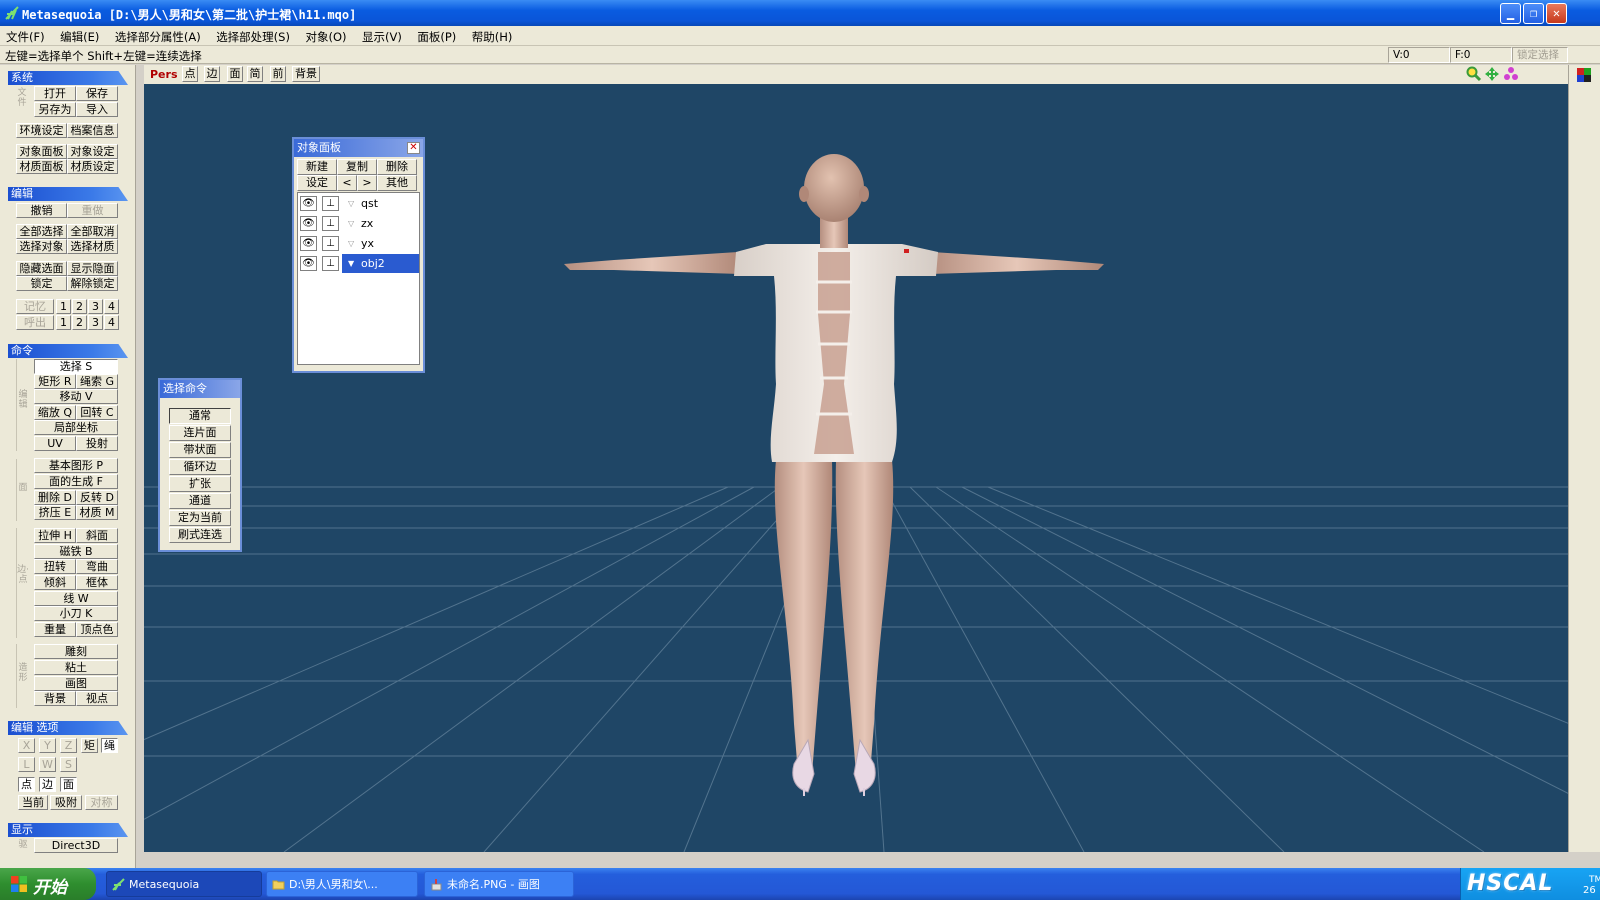 This screenshot has height=900, width=1600. What do you see at coordinates (26, 764) in the screenshot?
I see `l-toggle: L` at bounding box center [26, 764].